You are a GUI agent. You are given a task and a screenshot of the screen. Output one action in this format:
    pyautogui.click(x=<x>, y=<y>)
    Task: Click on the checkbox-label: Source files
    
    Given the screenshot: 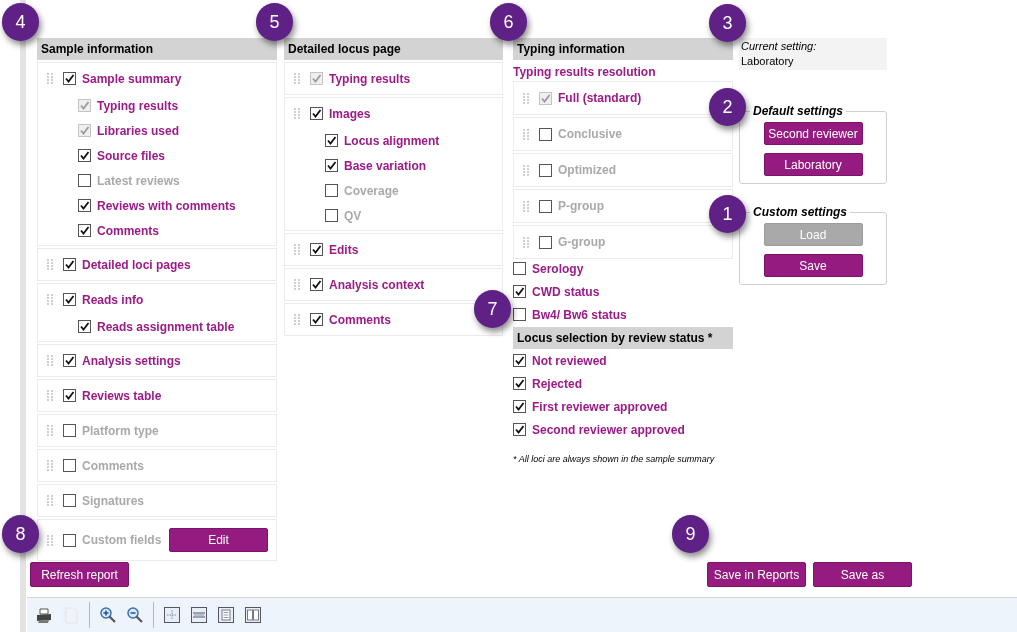 What is the action you would take?
    pyautogui.click(x=131, y=155)
    